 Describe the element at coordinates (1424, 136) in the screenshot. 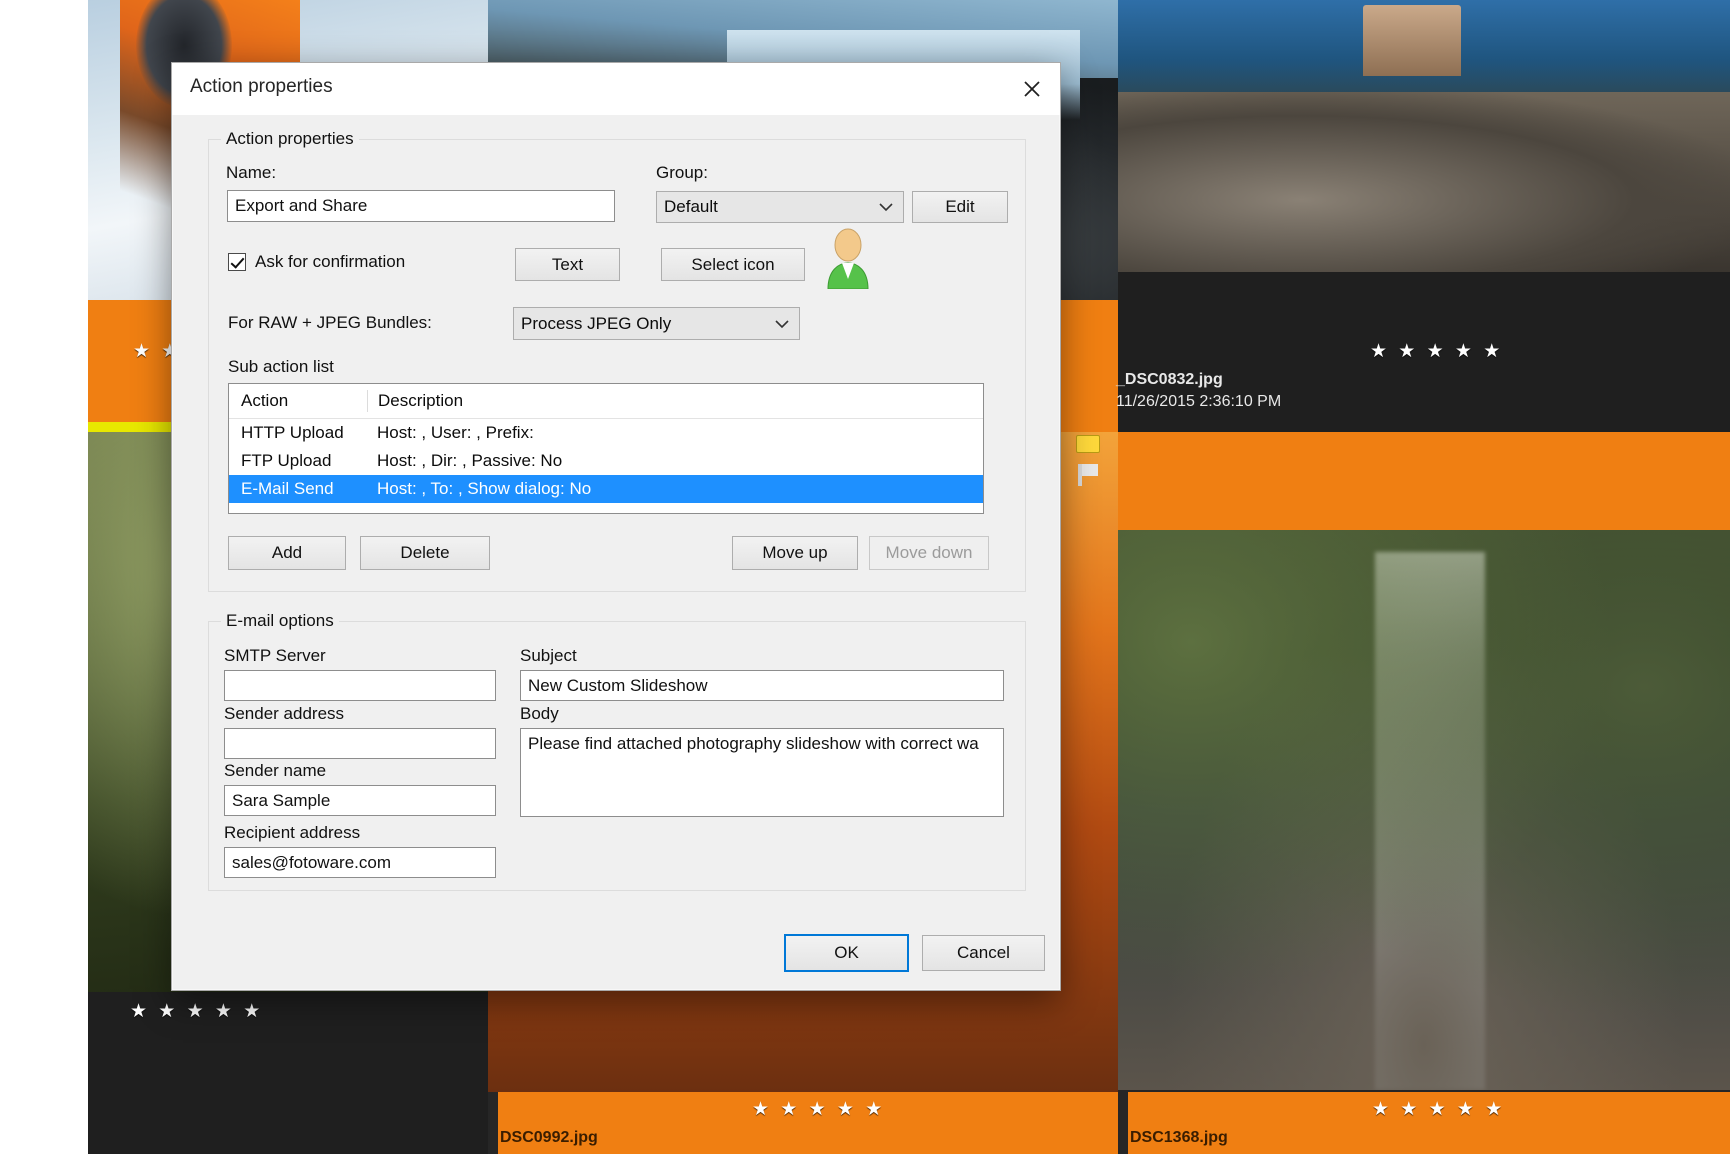

I see `photo-thumbnail` at that location.